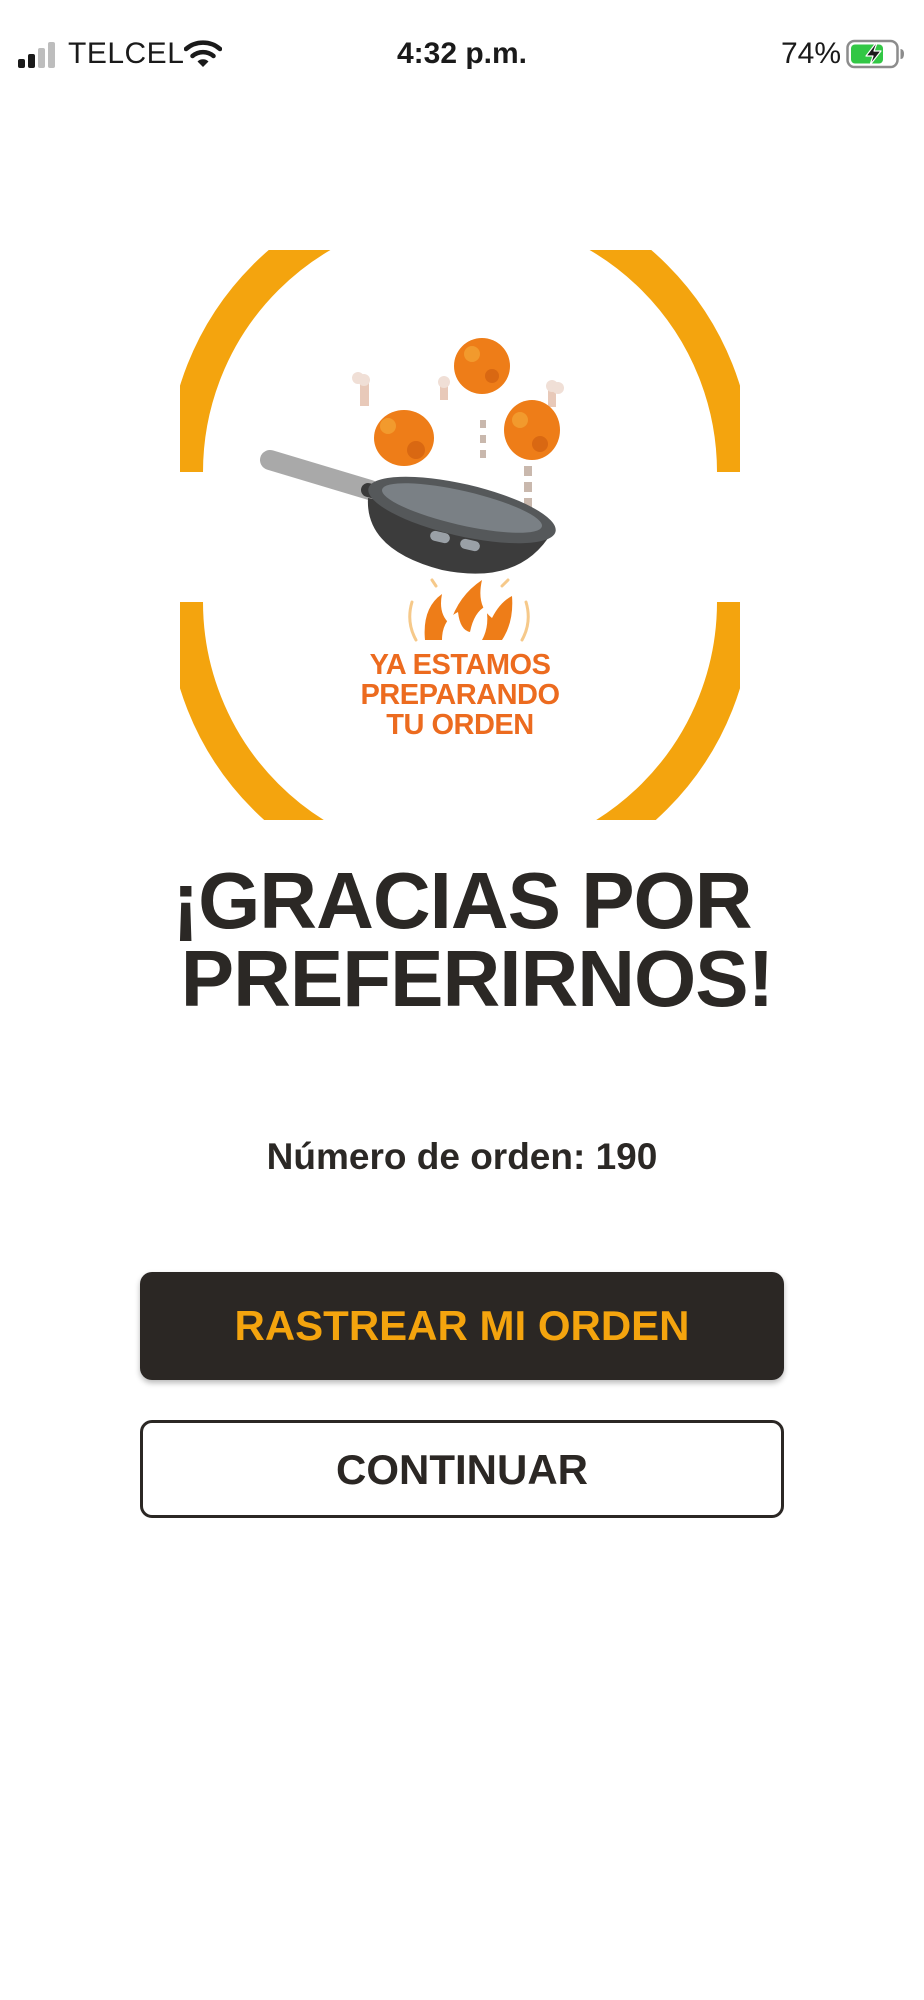  Describe the element at coordinates (460, 665) in the screenshot. I see `badge-line: YA ESTAMOS` at that location.